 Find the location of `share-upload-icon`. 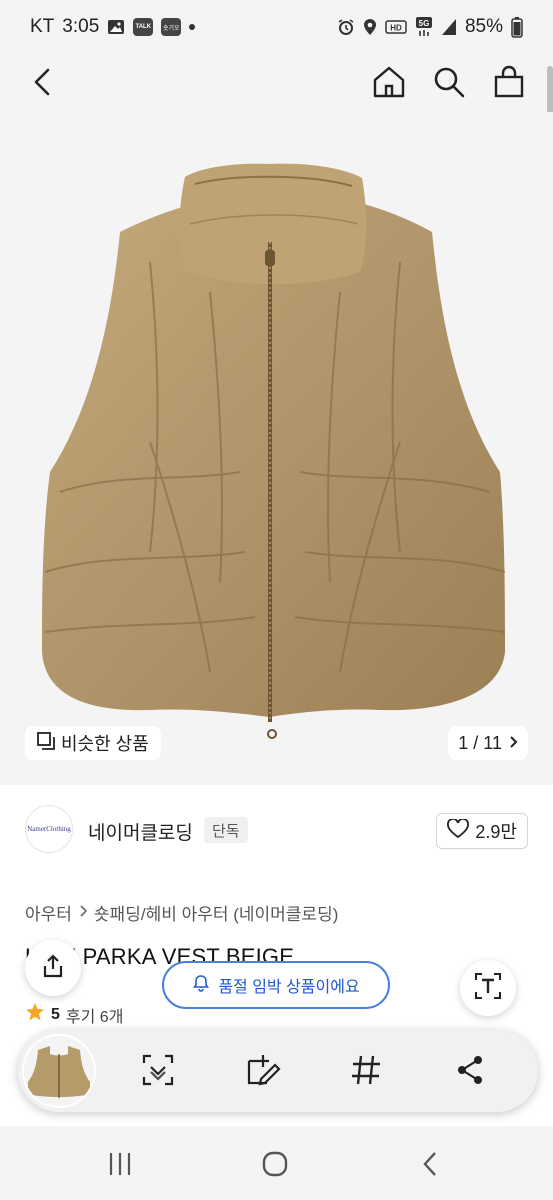

share-upload-icon is located at coordinates (53, 968).